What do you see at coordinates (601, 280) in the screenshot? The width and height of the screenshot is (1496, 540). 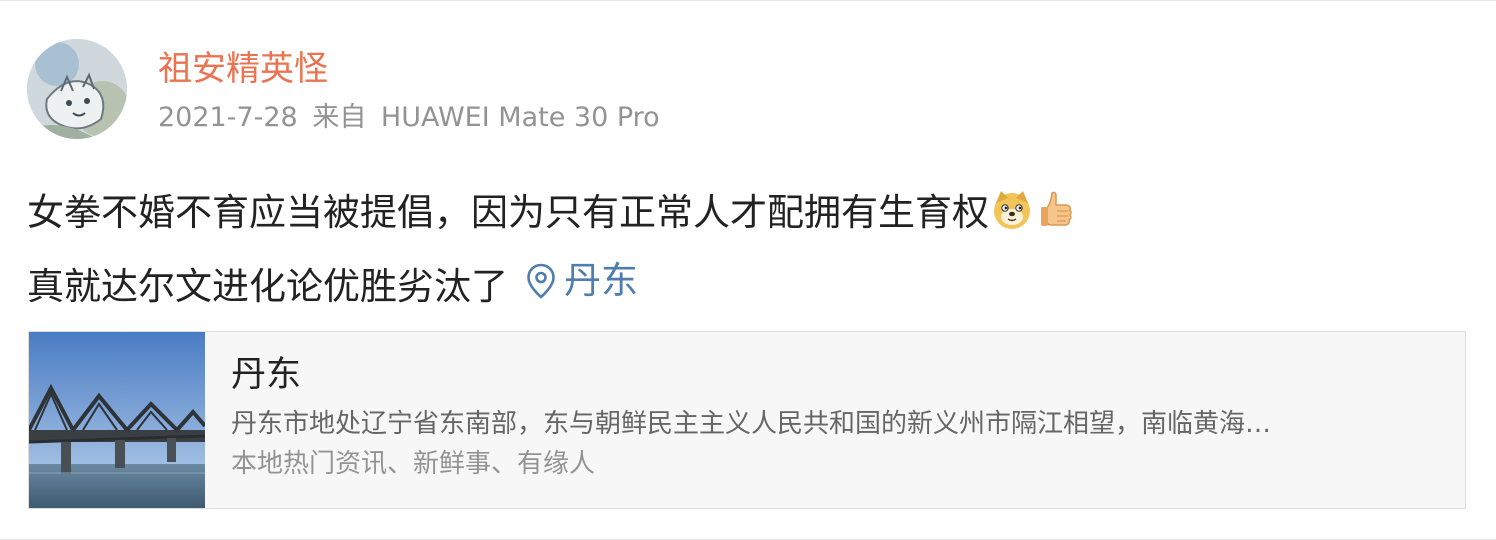 I see `location-label: 丹东` at bounding box center [601, 280].